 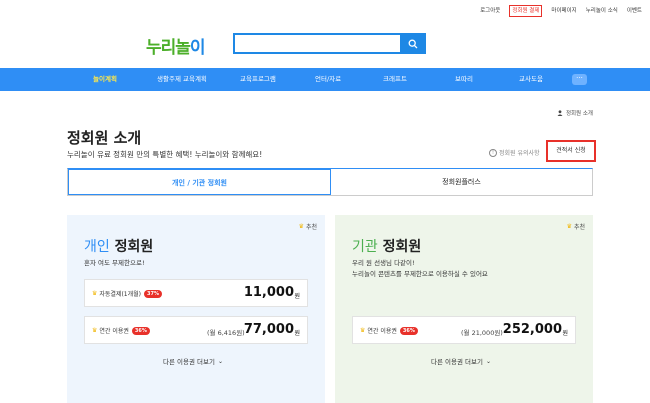 I want to click on breadcrumb-current: 정회원 소개, so click(x=579, y=114).